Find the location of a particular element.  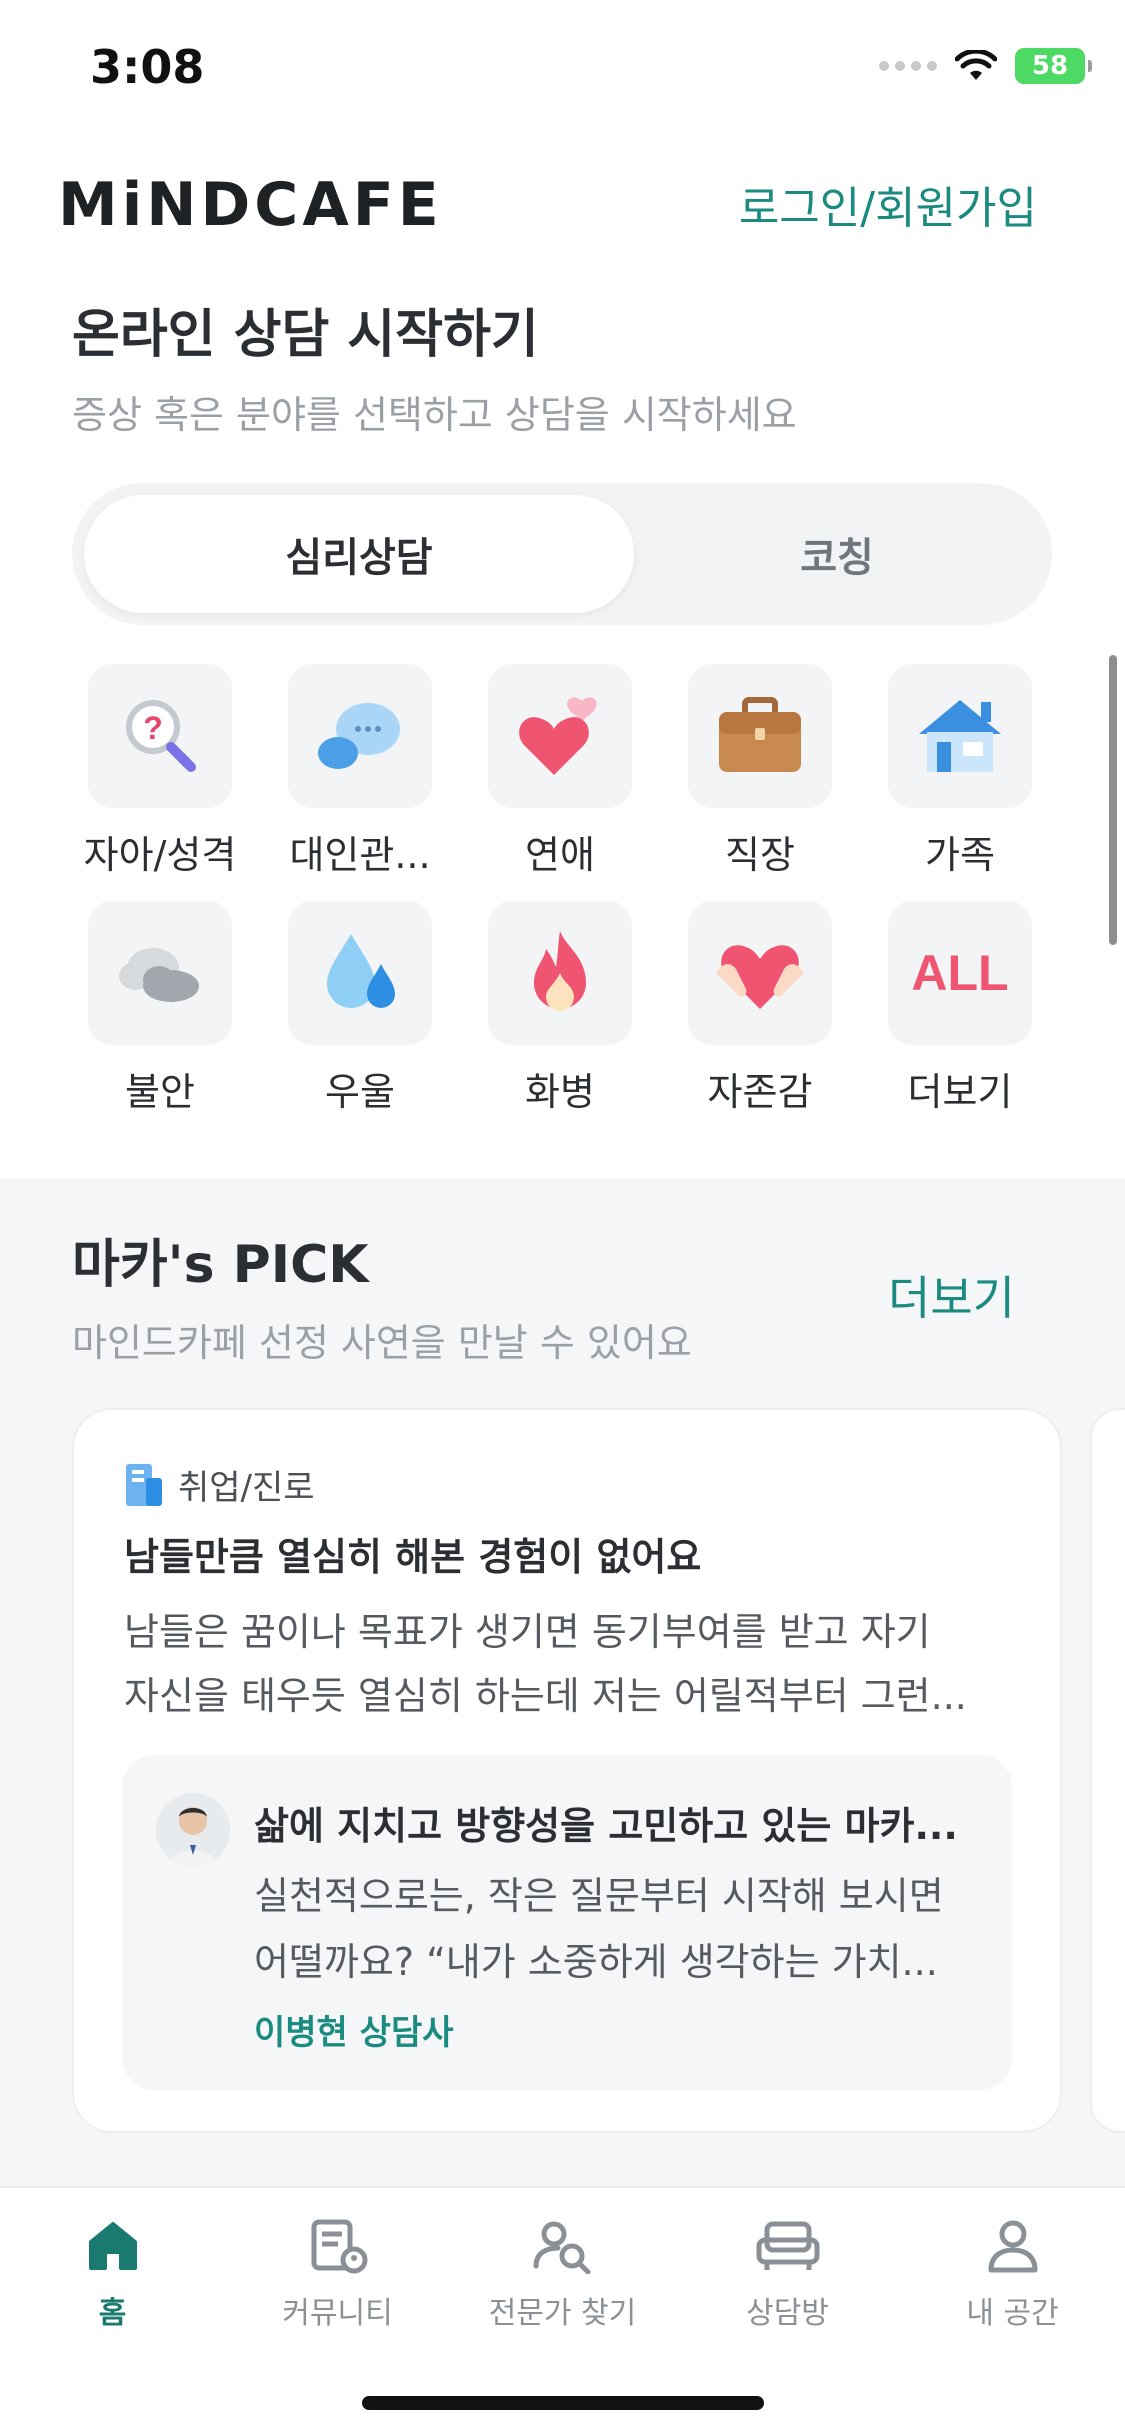

pick-section-title: 마카's PICK is located at coordinates (220, 1265).